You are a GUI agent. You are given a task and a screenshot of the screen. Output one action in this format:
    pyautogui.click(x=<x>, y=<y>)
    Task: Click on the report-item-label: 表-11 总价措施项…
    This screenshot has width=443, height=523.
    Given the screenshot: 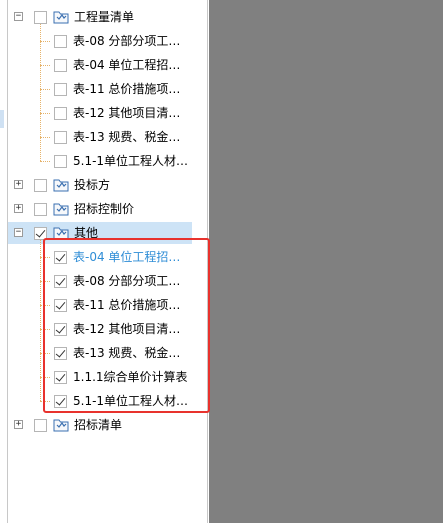 What is the action you would take?
    pyautogui.click(x=127, y=89)
    